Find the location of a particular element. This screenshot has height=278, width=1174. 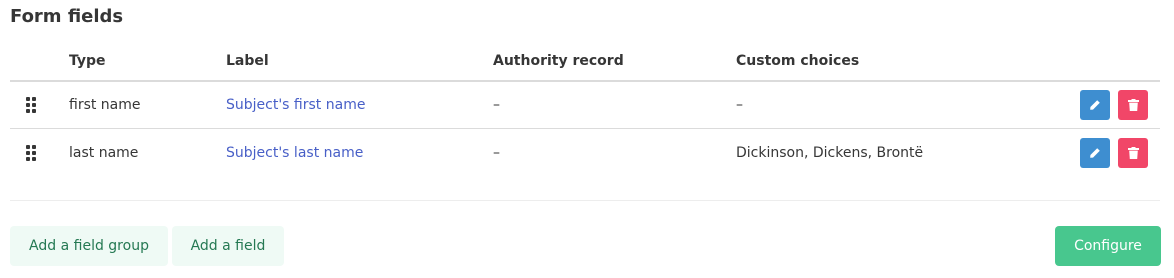

header-custom-choices: Custom choices is located at coordinates (798, 61).